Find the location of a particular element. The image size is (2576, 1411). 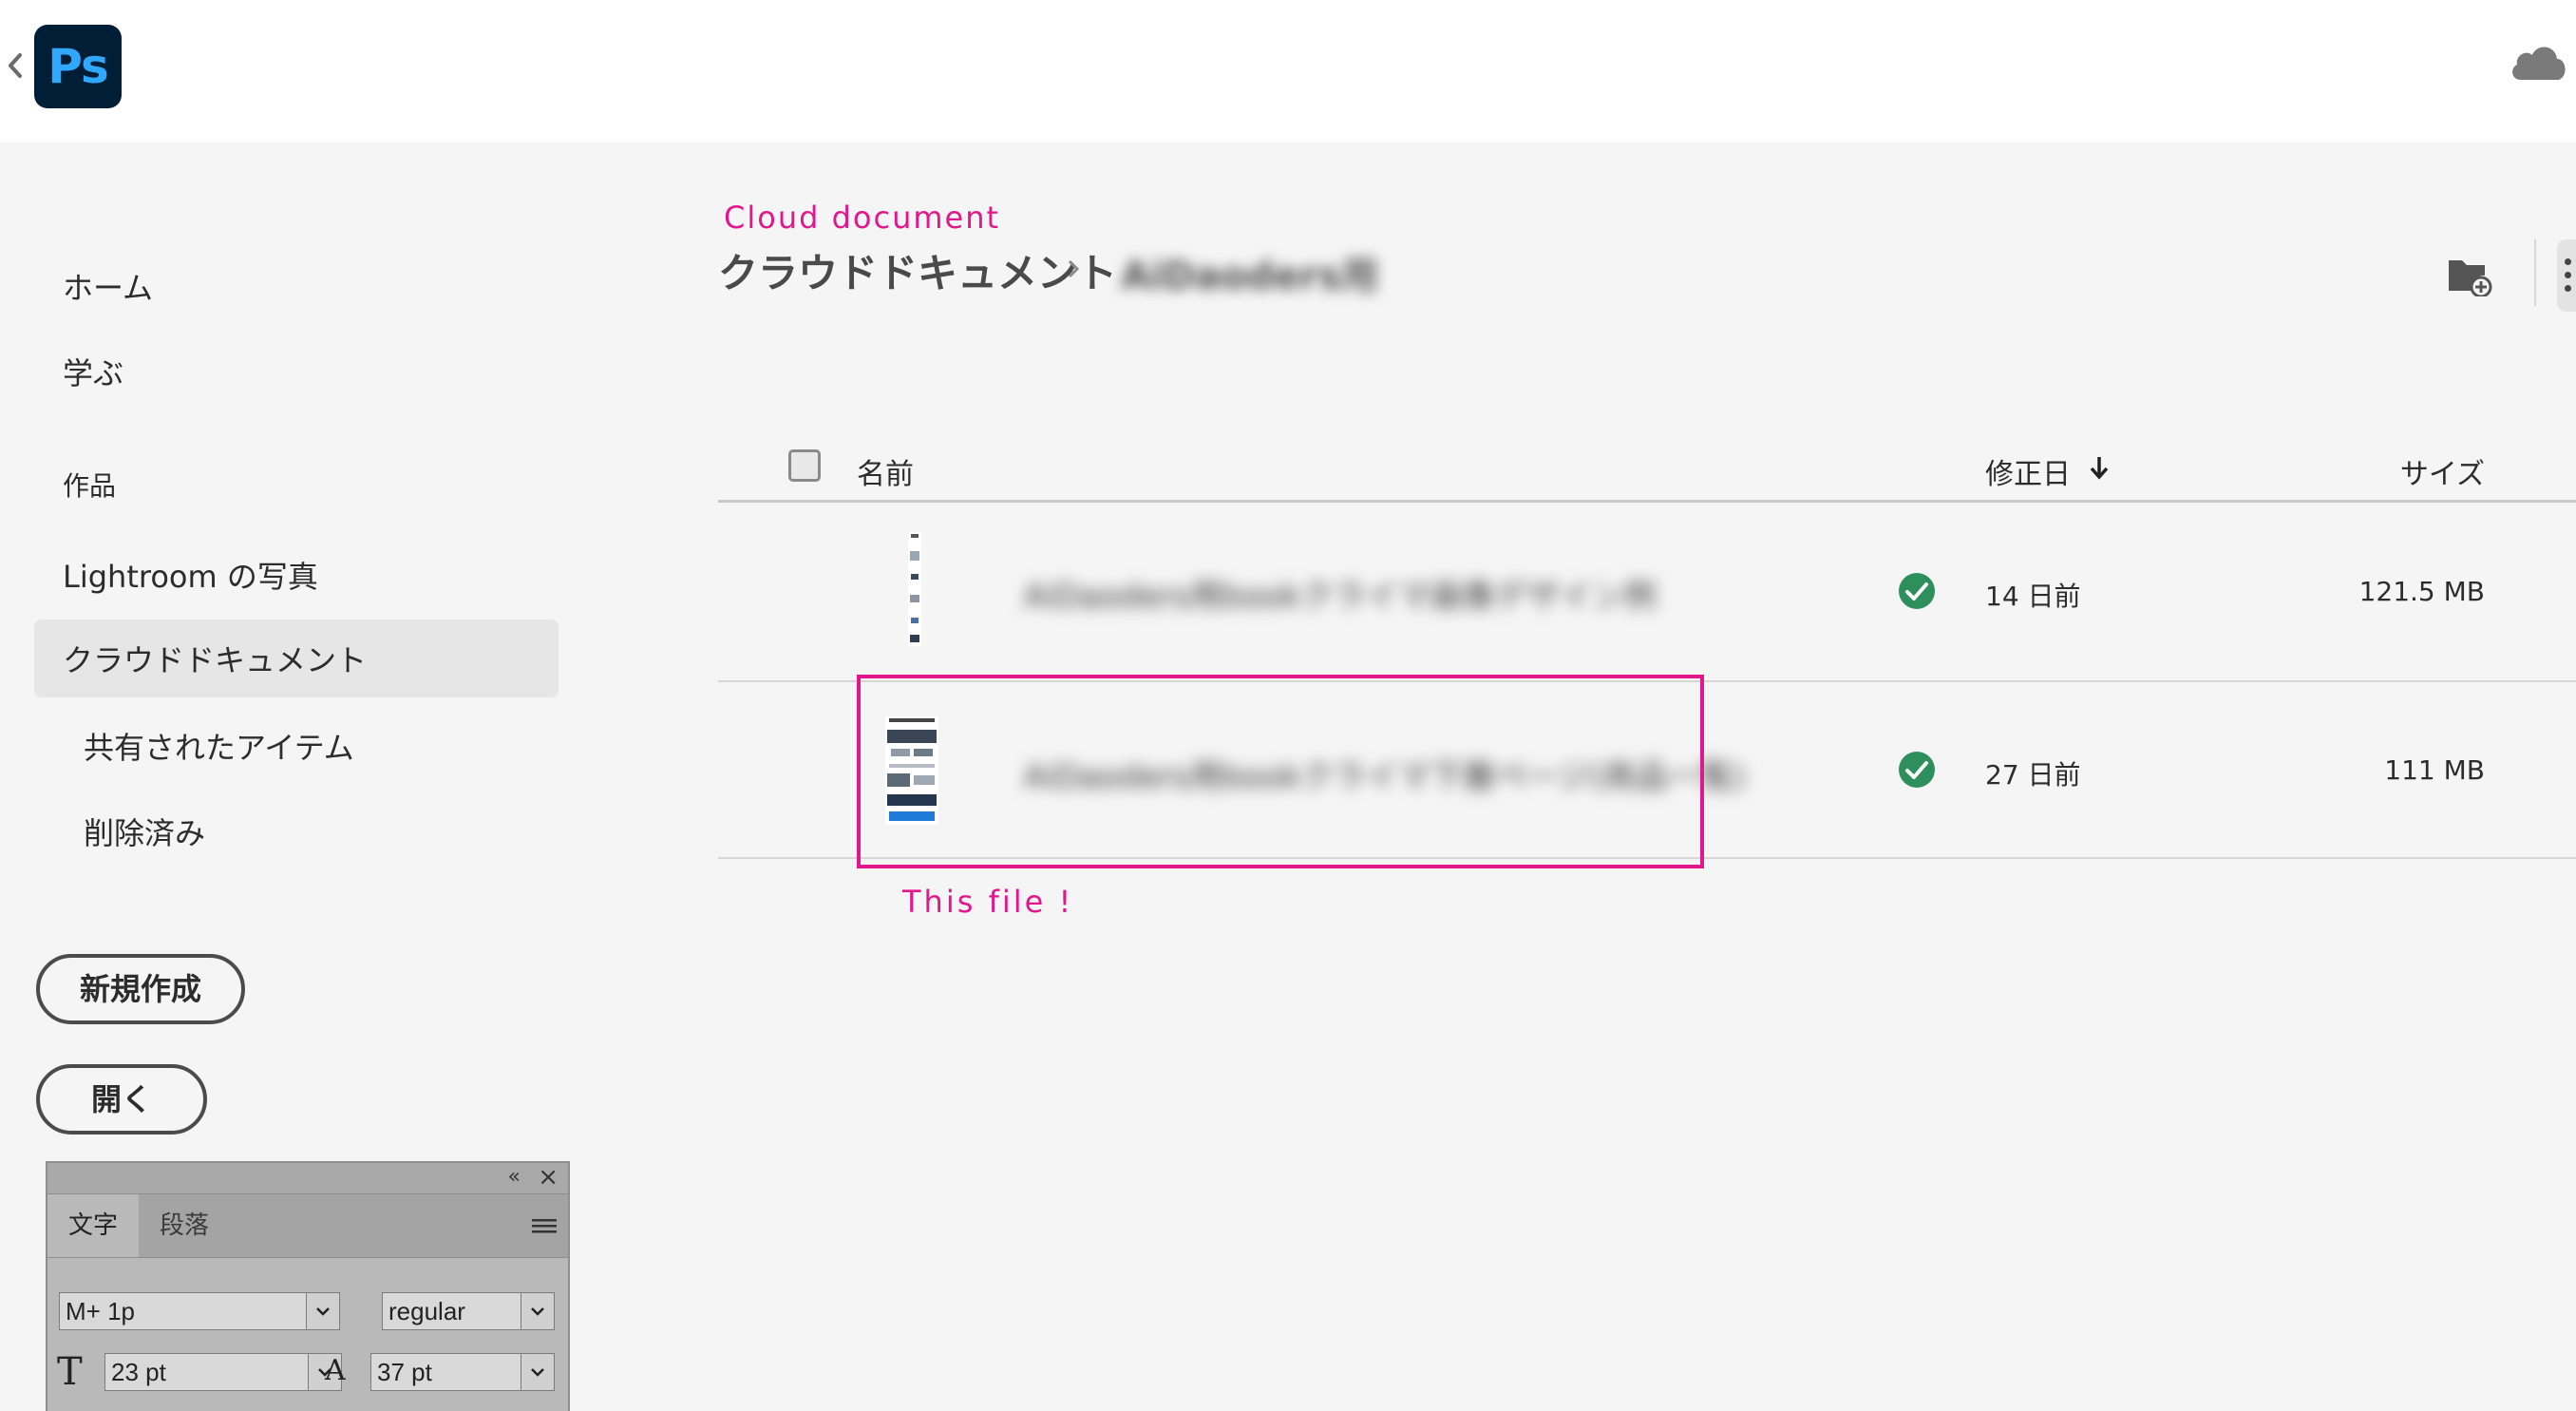

sidebar-item-home: ホーム is located at coordinates (108, 286).